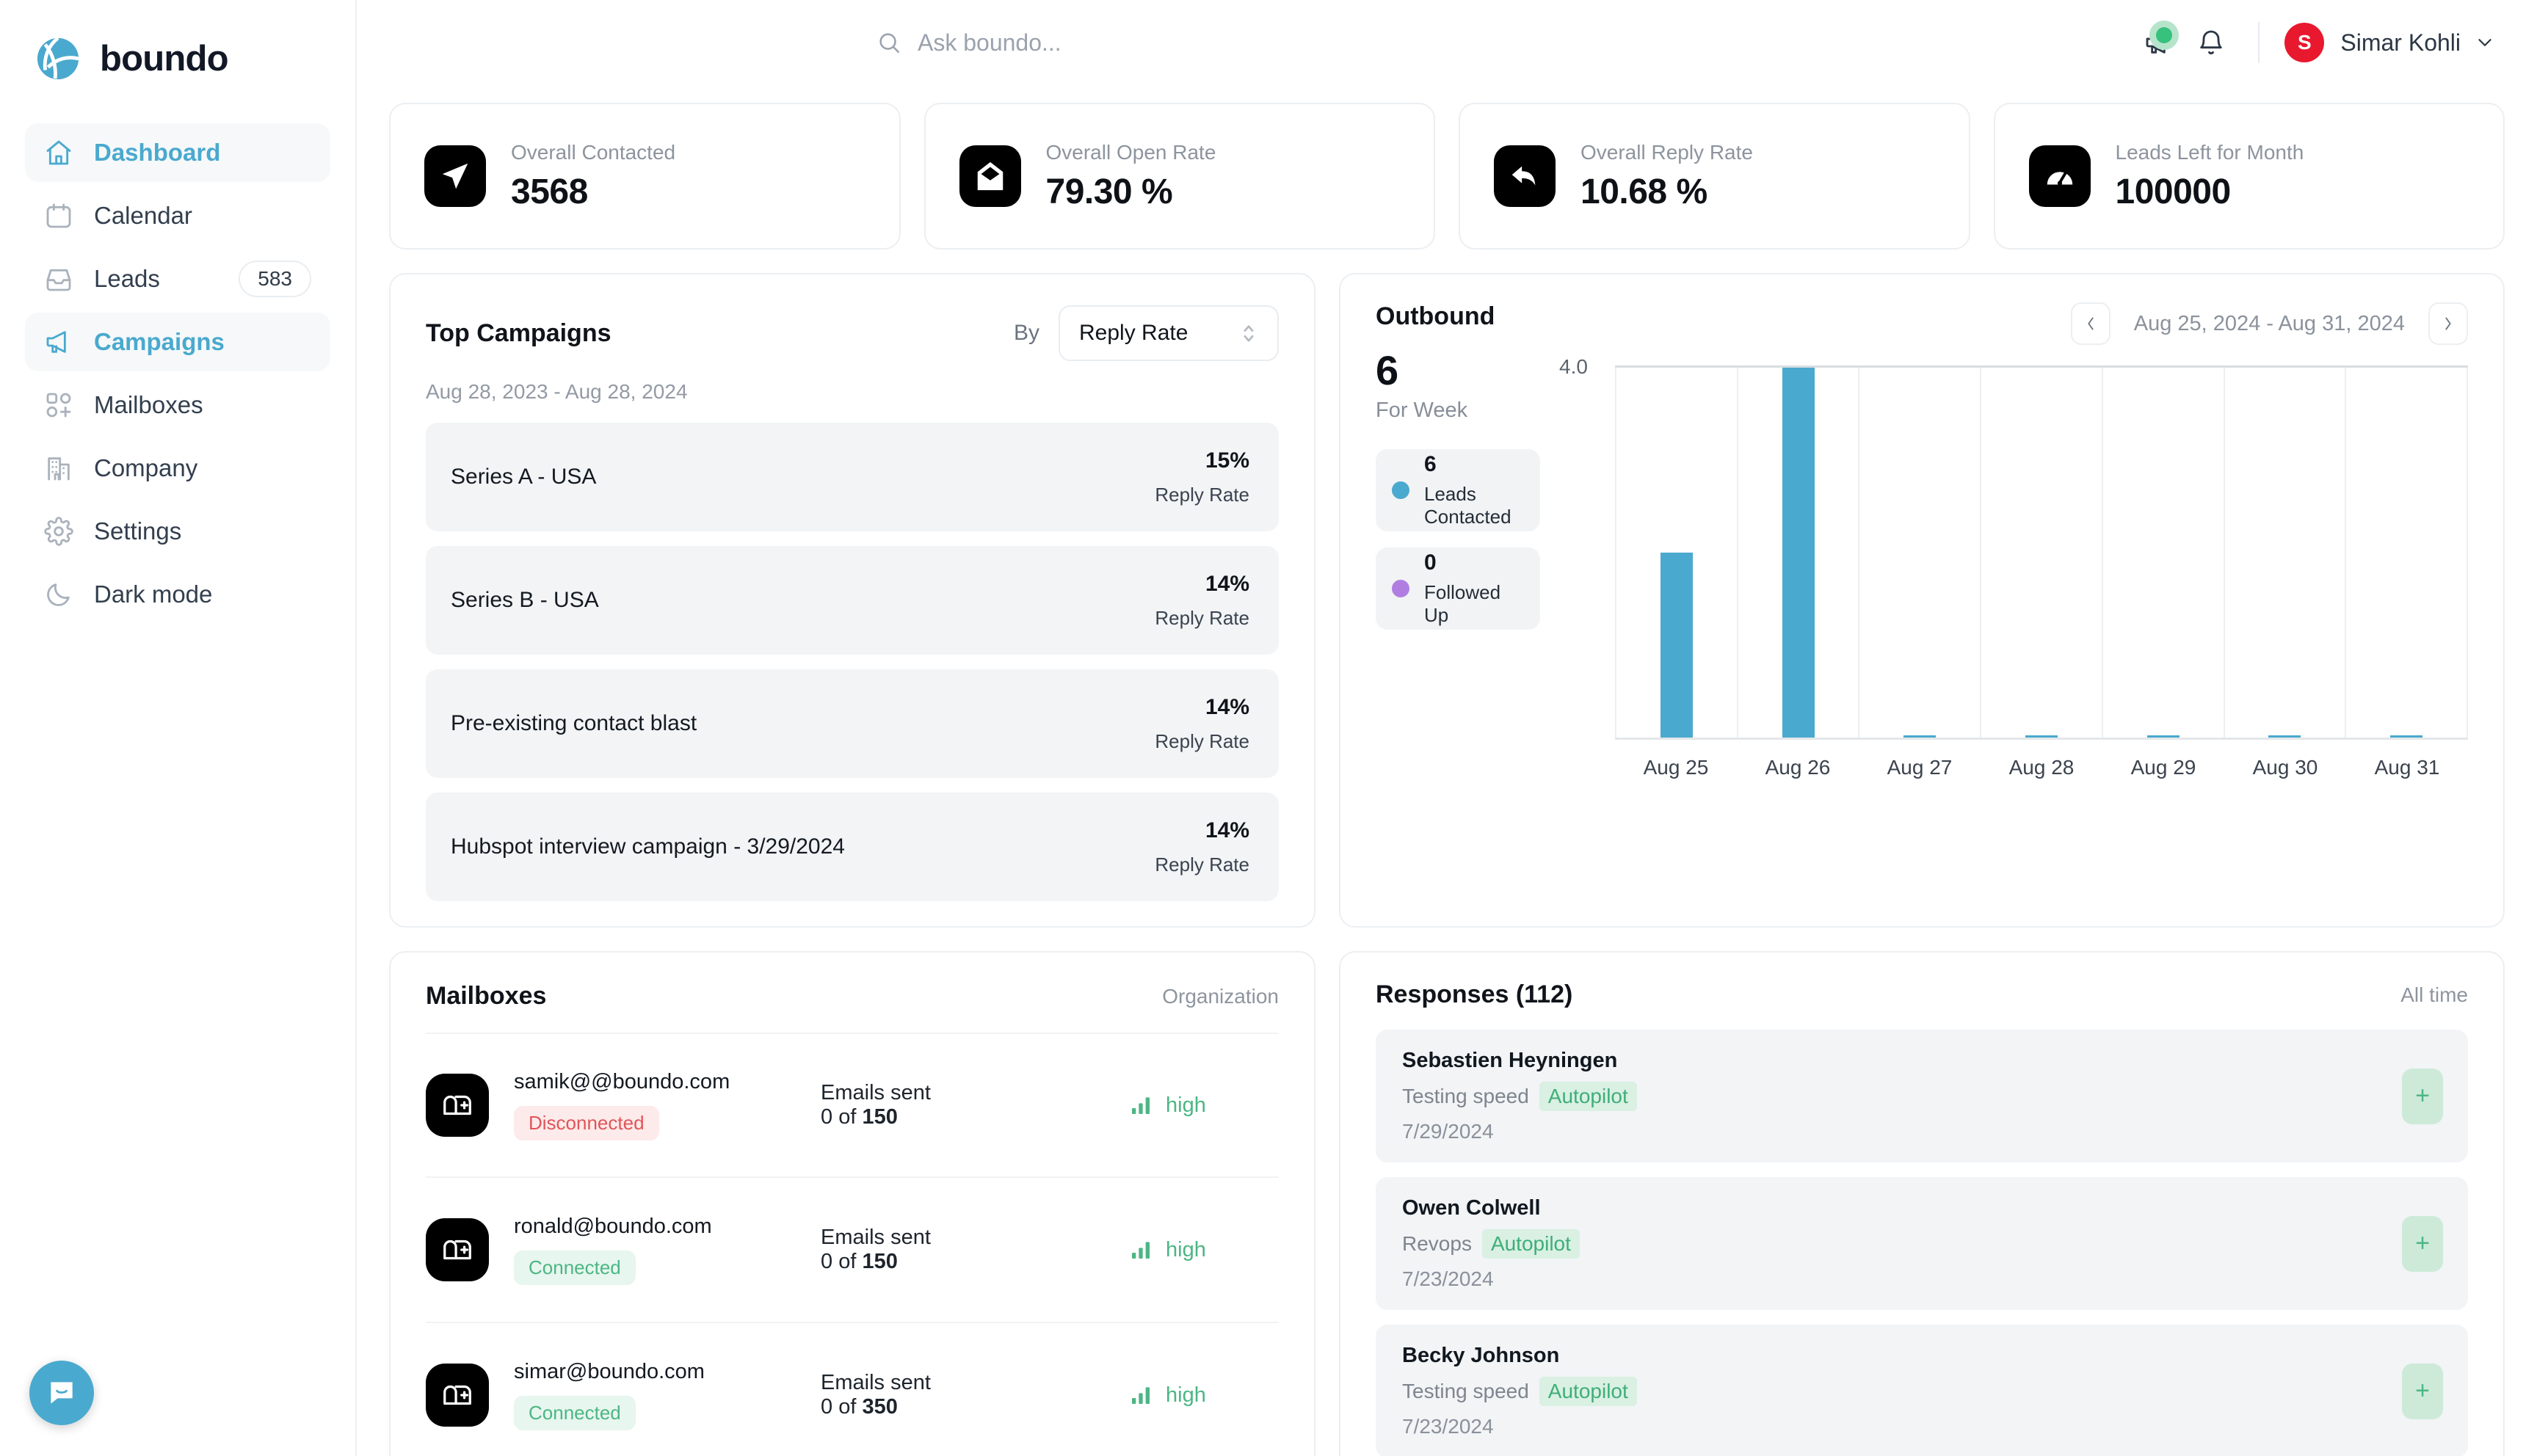 The image size is (2537, 1456). Describe the element at coordinates (1462, 603) in the screenshot. I see `legend-label: Followed Up` at that location.